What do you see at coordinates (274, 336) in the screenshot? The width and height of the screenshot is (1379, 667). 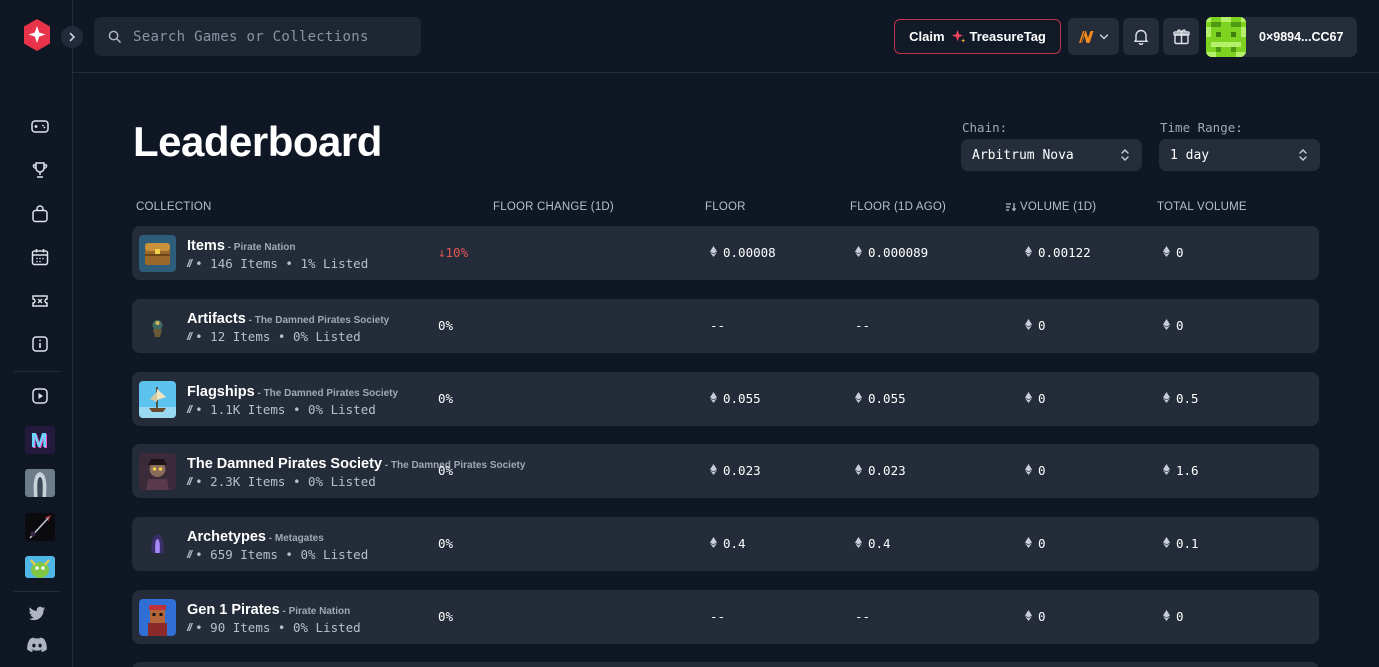 I see `collection-meta: //• 12 Items • 0% Listed` at bounding box center [274, 336].